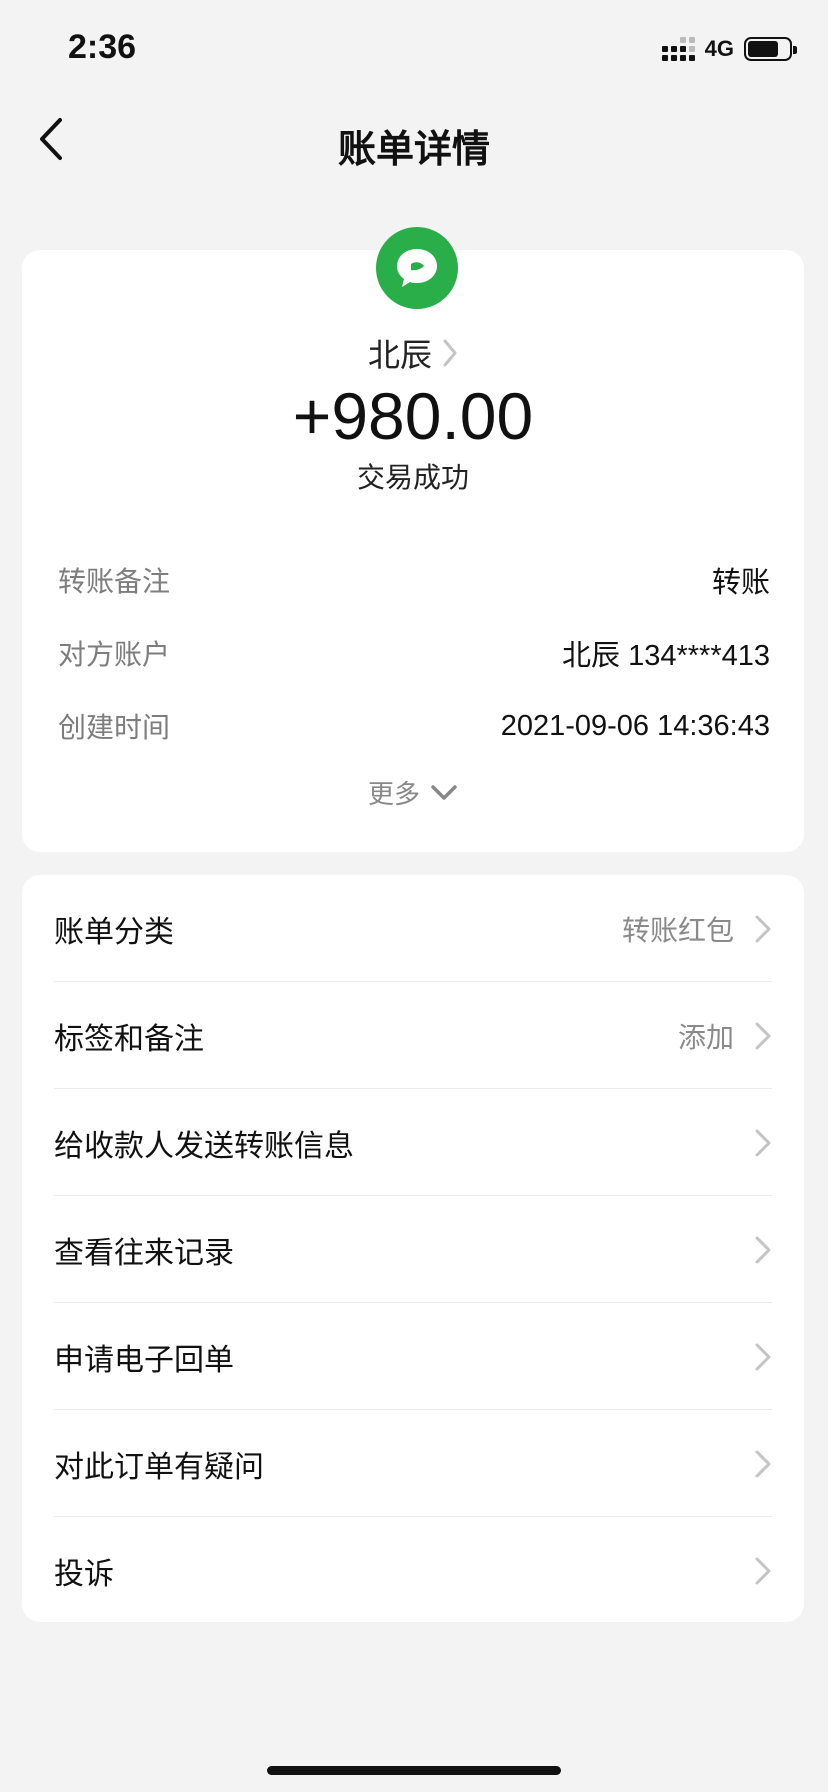  I want to click on menu-item-label: 对此订单有疑问, so click(159, 1467).